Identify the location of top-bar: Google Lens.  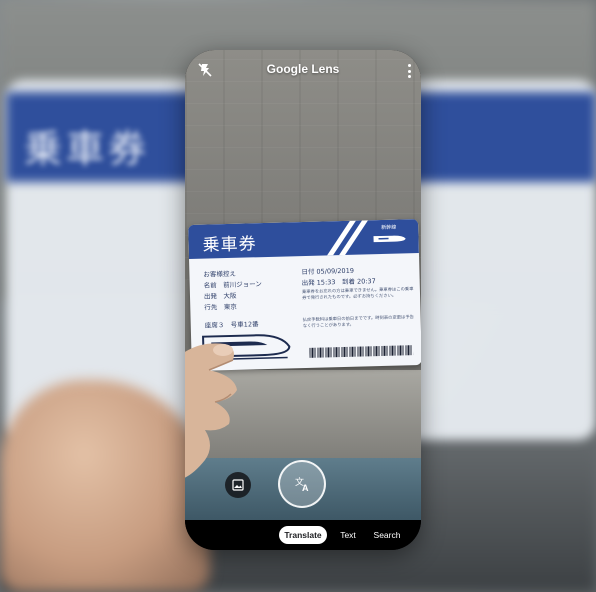
(303, 70).